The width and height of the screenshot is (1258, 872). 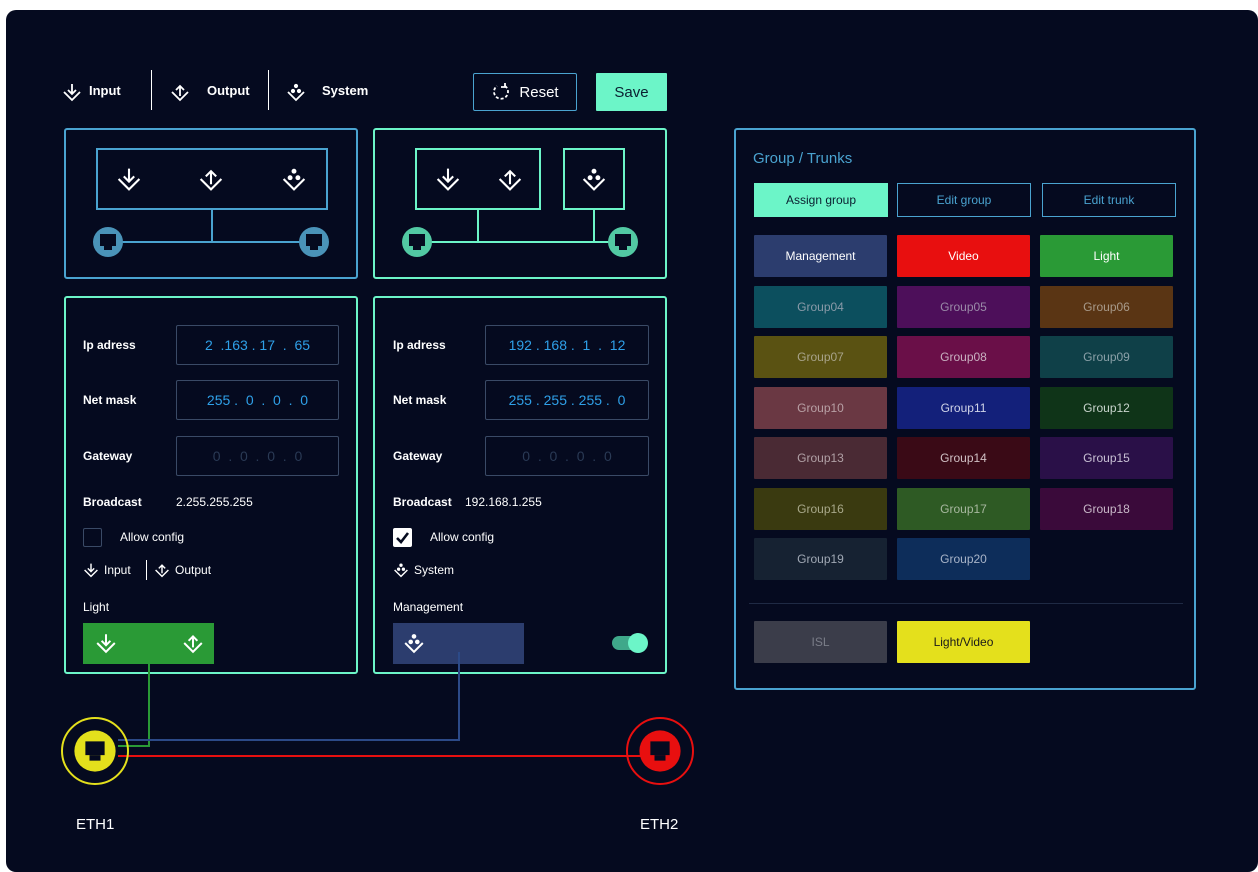 What do you see at coordinates (228, 90) in the screenshot?
I see `tab-output-label: Output` at bounding box center [228, 90].